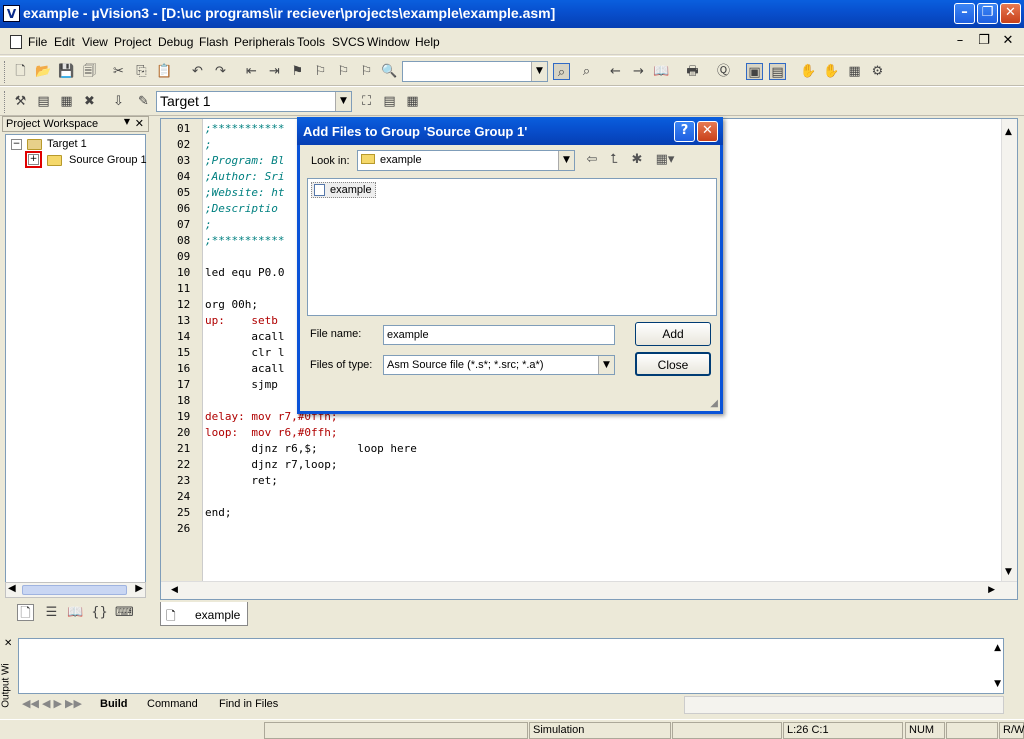 The height and width of the screenshot is (739, 1024). Describe the element at coordinates (475, 71) in the screenshot. I see `find-combo: ▼` at that location.